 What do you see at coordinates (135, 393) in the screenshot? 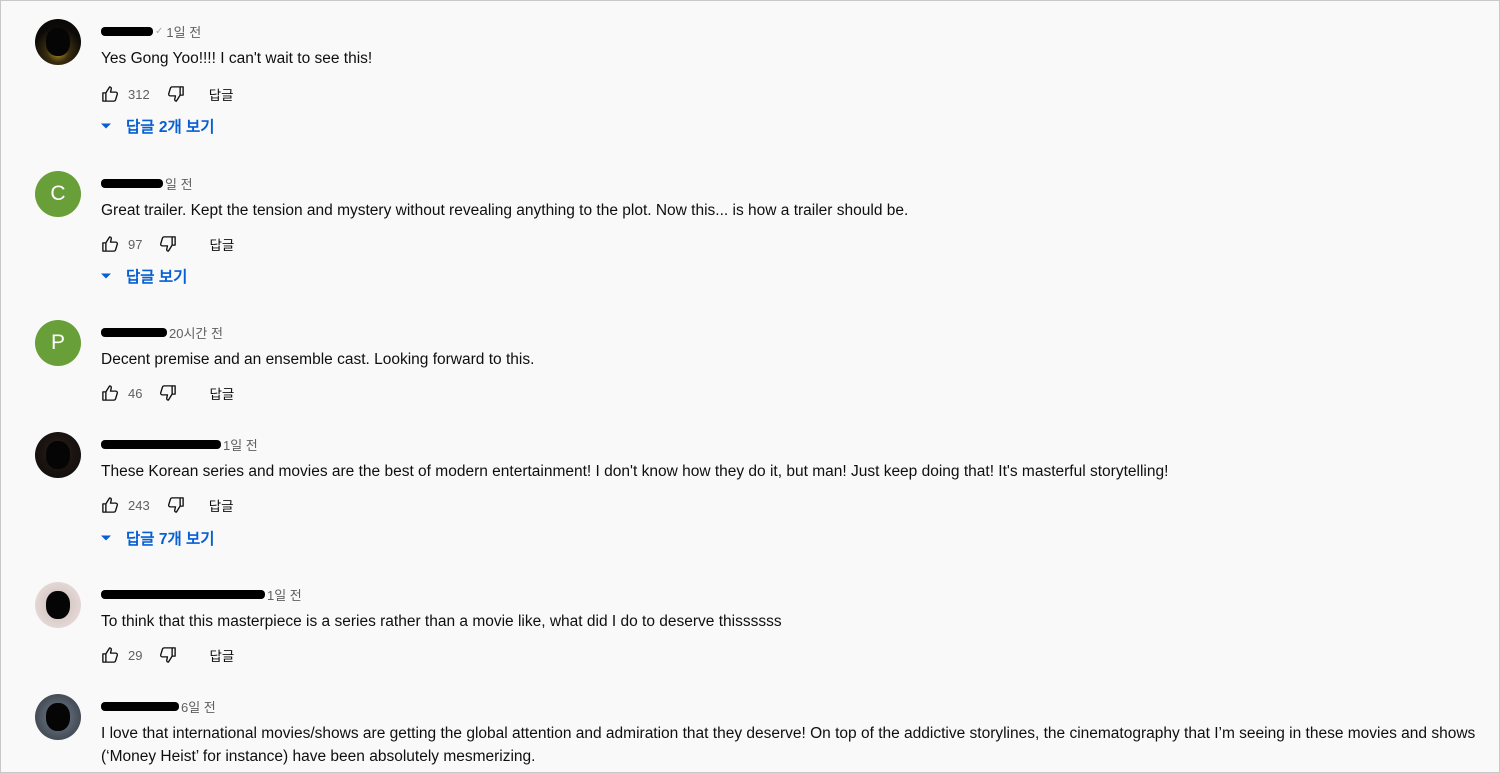
I see `like-count: 46` at bounding box center [135, 393].